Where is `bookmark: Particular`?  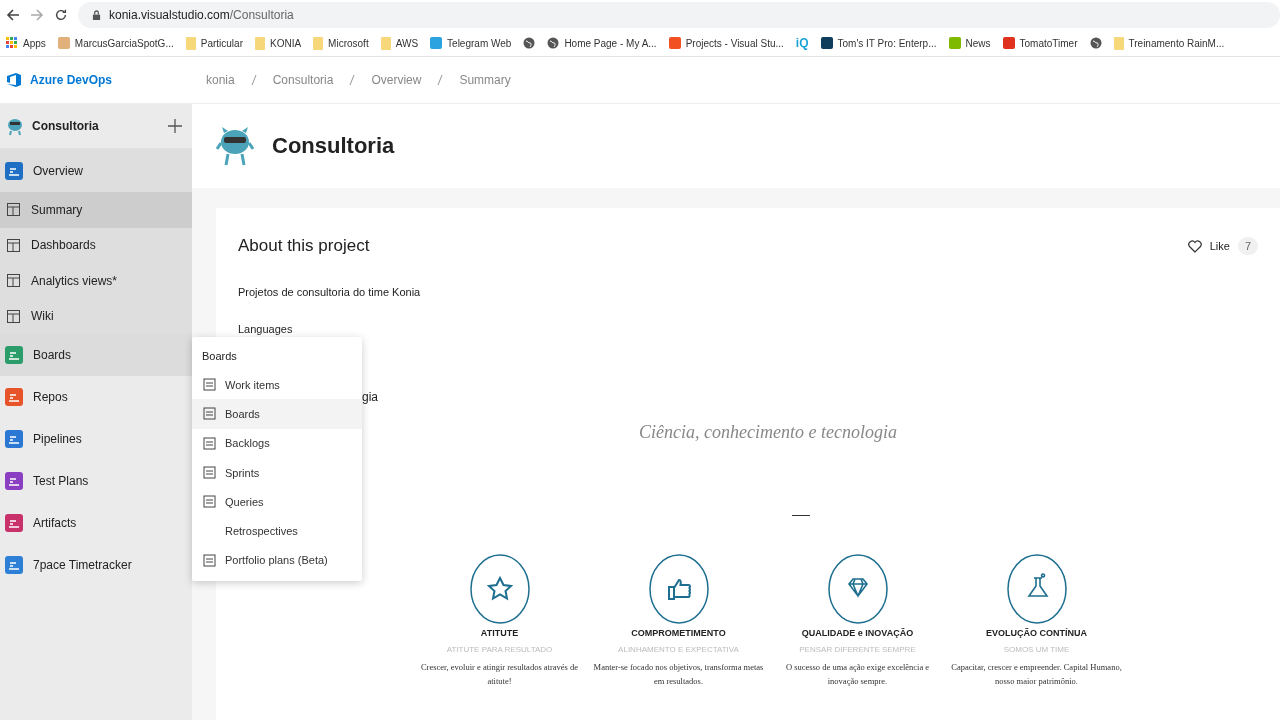
bookmark: Particular is located at coordinates (214, 43).